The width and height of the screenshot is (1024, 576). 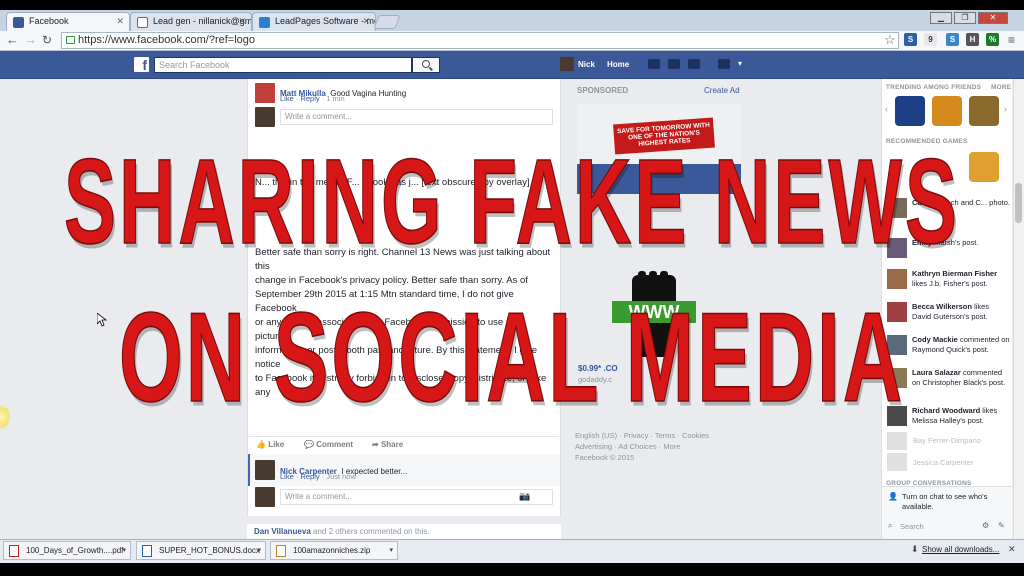 What do you see at coordinates (47, 40) in the screenshot?
I see `reload-icon: ↻` at bounding box center [47, 40].